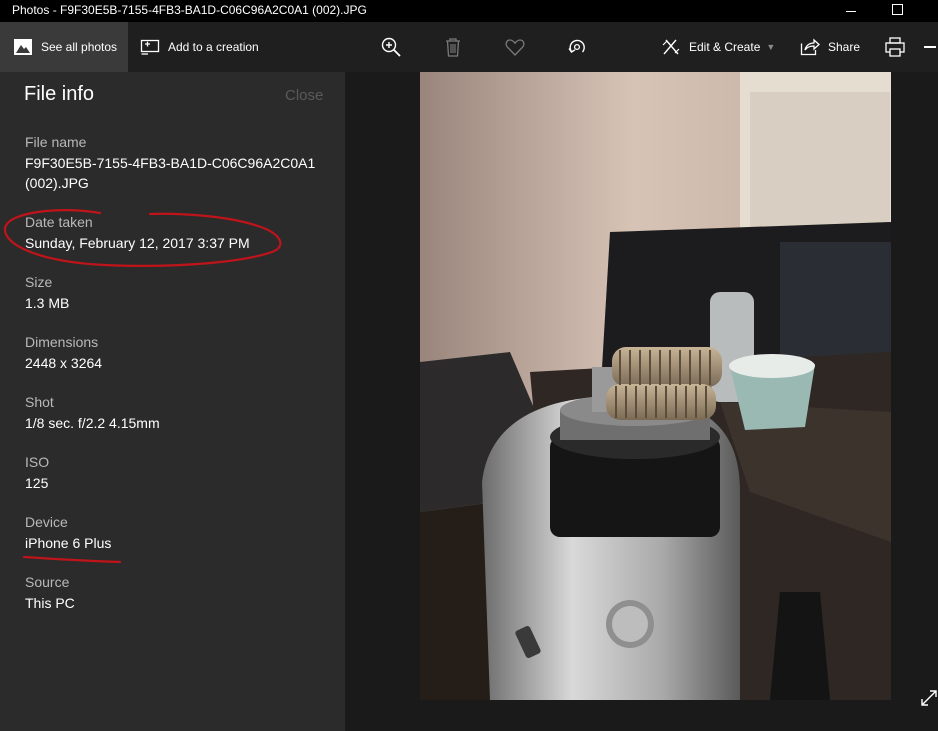  I want to click on shot-label: Shot, so click(39, 402).